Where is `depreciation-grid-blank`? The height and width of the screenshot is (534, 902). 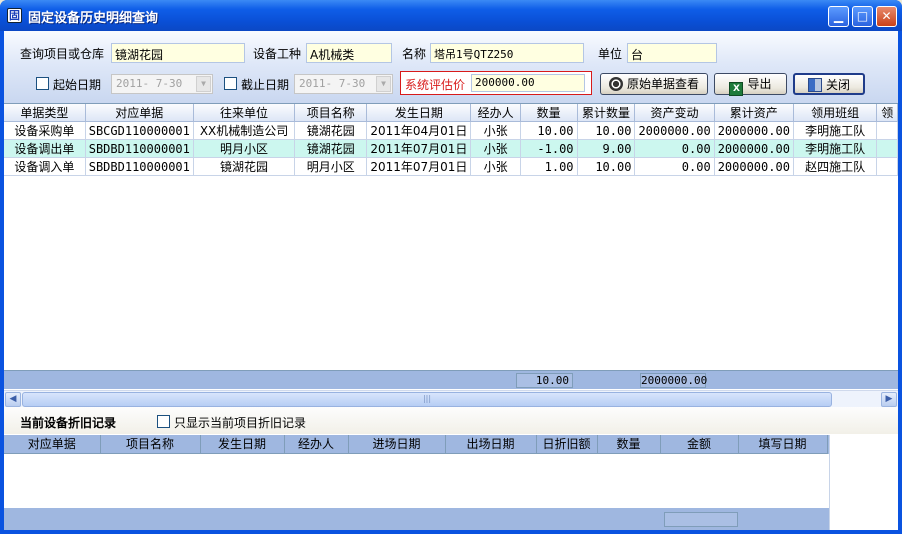 depreciation-grid-blank is located at coordinates (863, 482).